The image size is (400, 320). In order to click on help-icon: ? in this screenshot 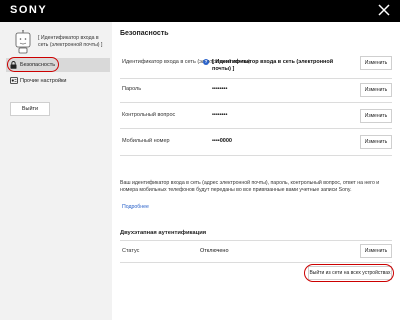, I will do `click(206, 62)`.